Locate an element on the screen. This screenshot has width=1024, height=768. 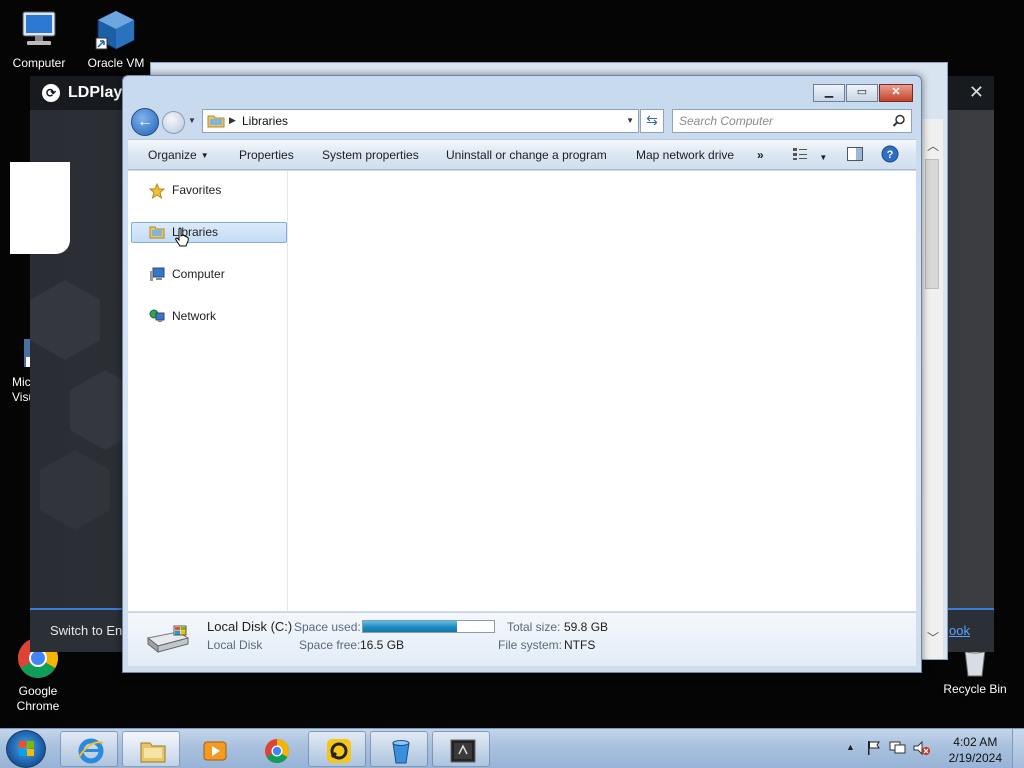
terminal-icon is located at coordinates (463, 752).